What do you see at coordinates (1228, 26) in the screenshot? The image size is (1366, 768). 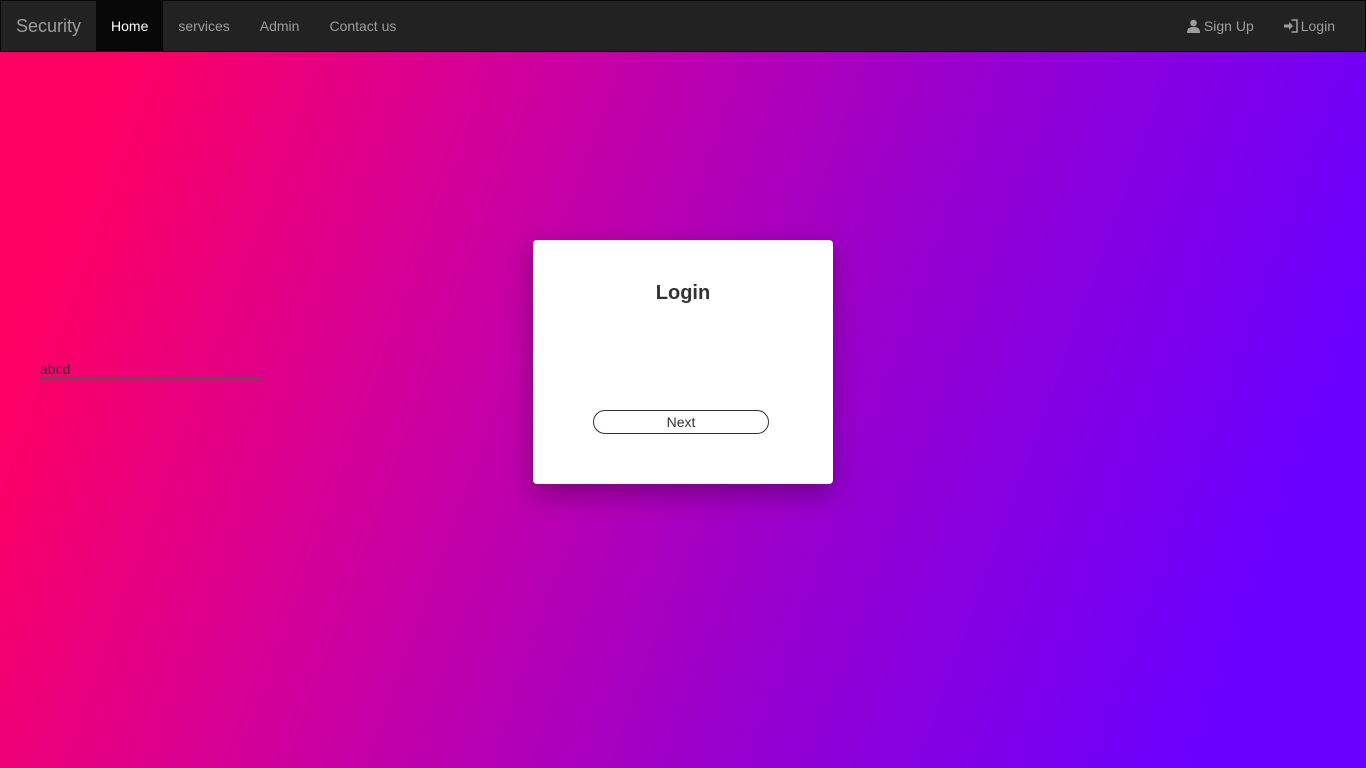 I see `sign-up-label: Sign Up` at bounding box center [1228, 26].